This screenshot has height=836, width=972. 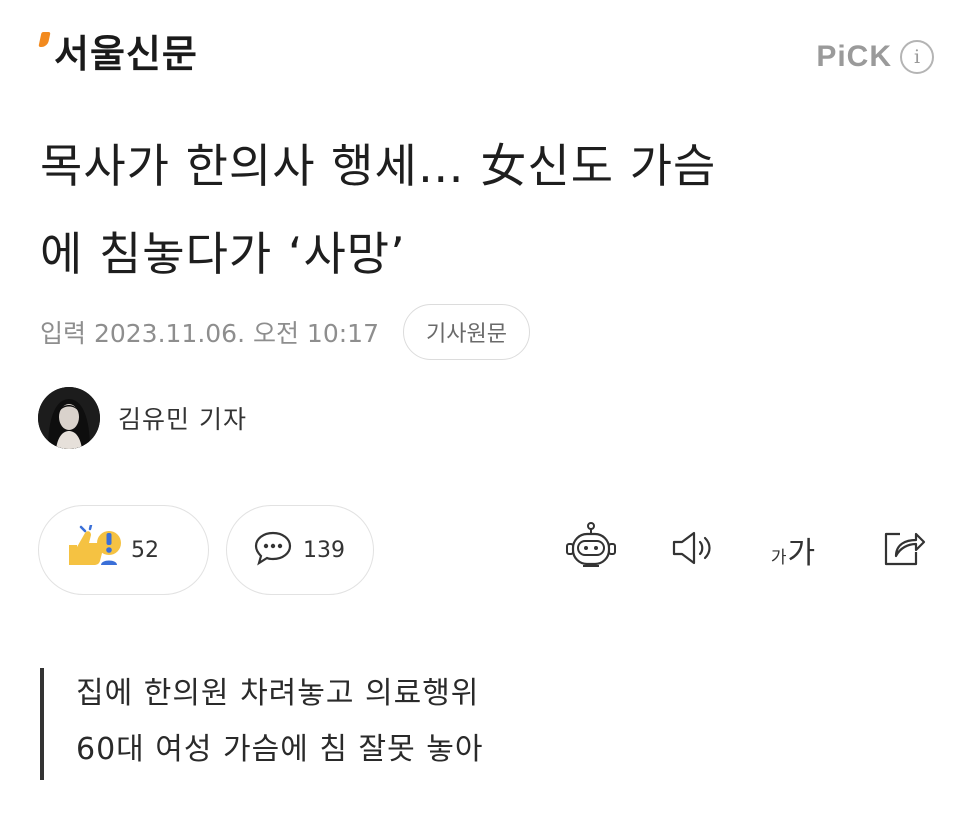 What do you see at coordinates (854, 56) in the screenshot?
I see `pick-label: PiCK` at bounding box center [854, 56].